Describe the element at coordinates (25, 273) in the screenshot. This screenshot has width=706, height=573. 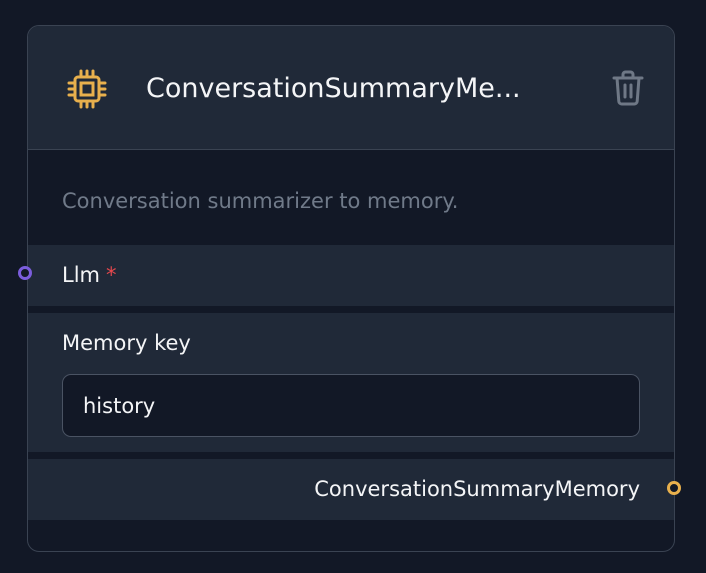
I see `llm-input-handle` at that location.